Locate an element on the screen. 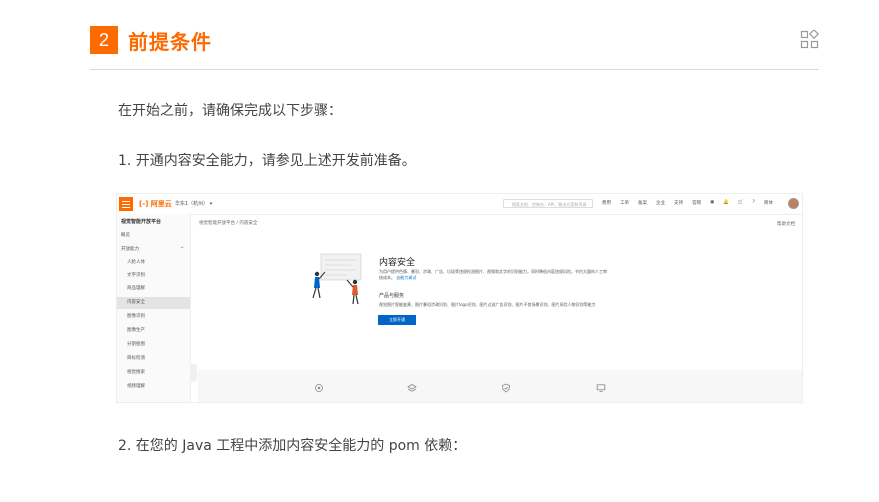 This screenshot has height=502, width=879. console-search-input: 搜索文档、控制台、API、解决方案和资源 is located at coordinates (548, 203).